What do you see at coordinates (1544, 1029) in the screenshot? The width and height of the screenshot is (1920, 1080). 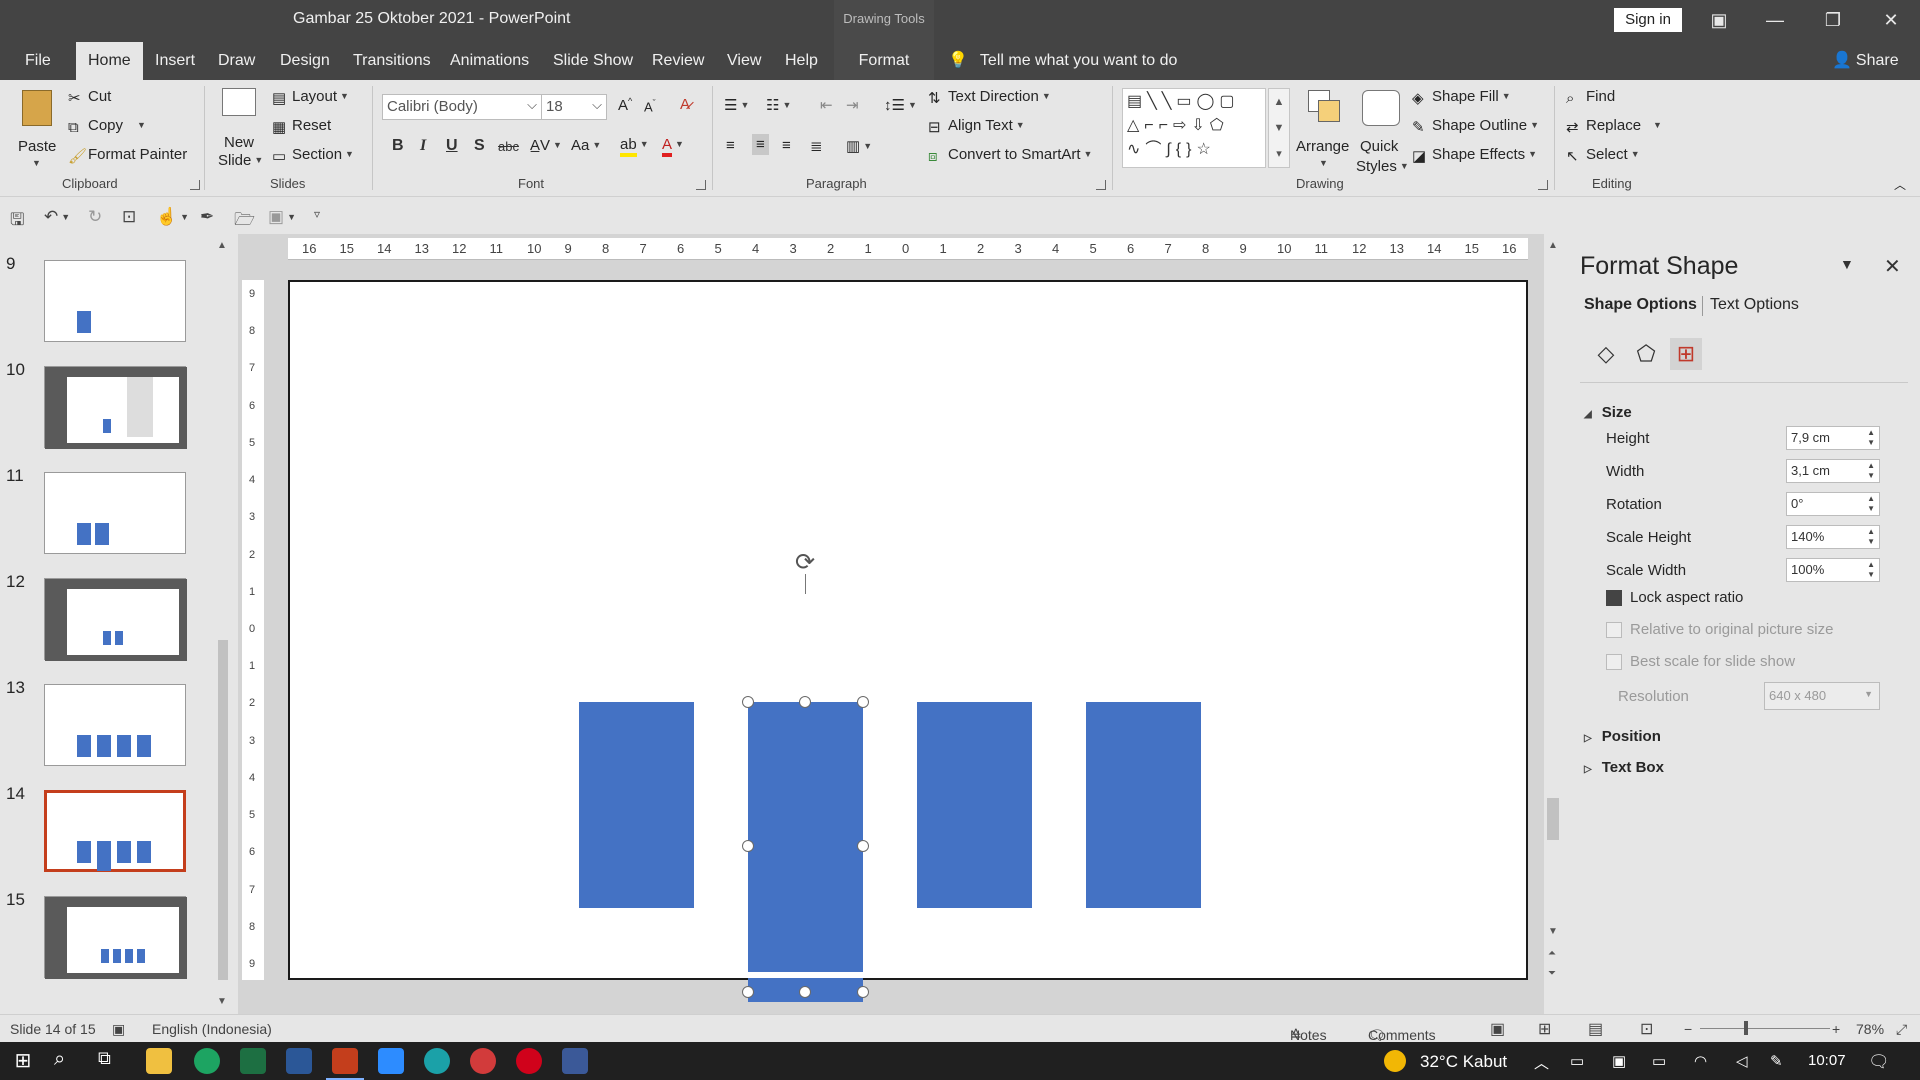 I see `slide-sorter-icon: ⊞` at bounding box center [1544, 1029].